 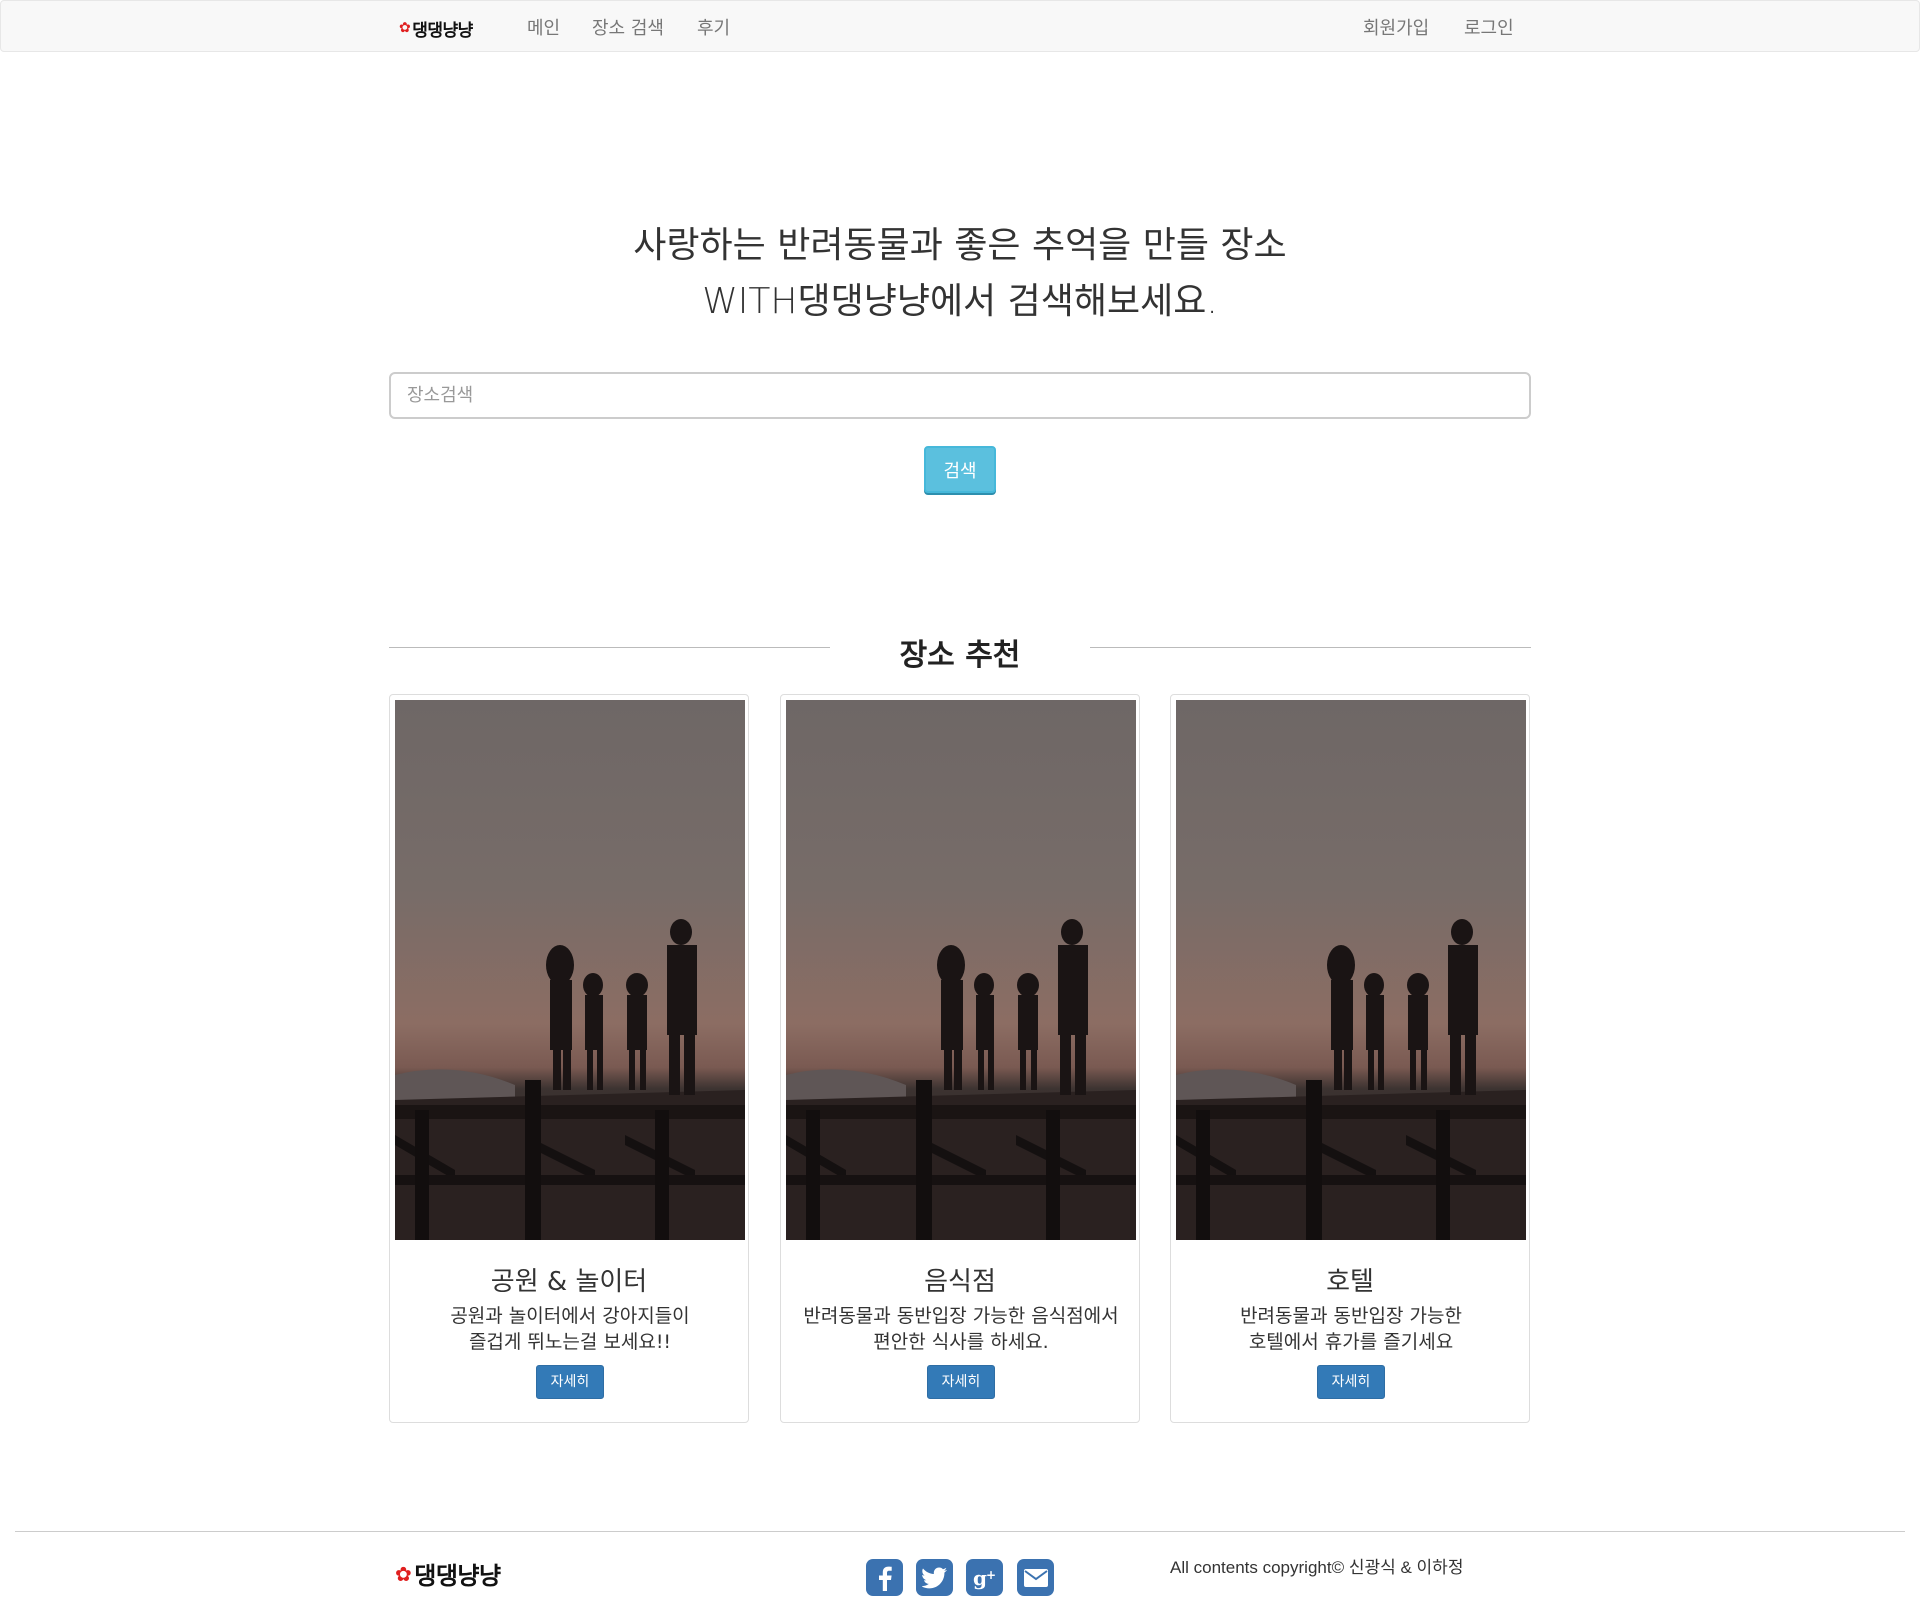 I want to click on hero-line-1: 사랑하는 반려동물과 좋은 추억을 만들 장소, so click(x=960, y=245).